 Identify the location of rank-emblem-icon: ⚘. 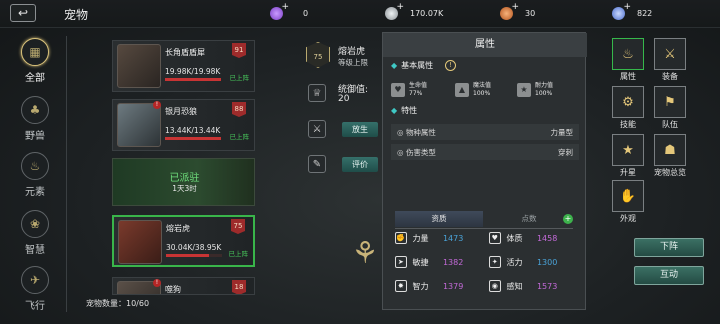
(365, 253).